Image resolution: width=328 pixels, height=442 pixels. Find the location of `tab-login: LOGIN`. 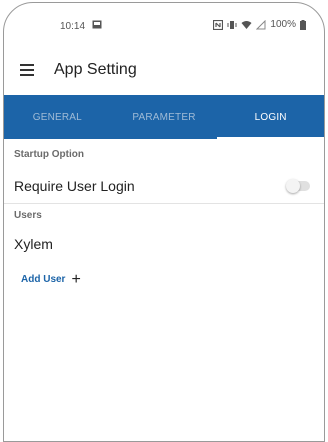

tab-login: LOGIN is located at coordinates (270, 117).